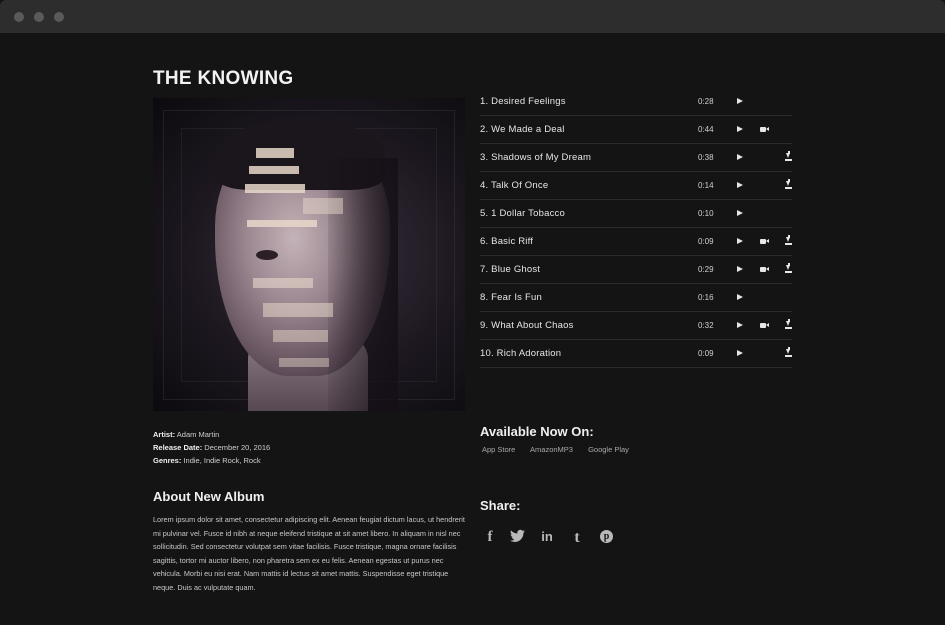 Image resolution: width=945 pixels, height=625 pixels. Describe the element at coordinates (506, 241) in the screenshot. I see `track-name: 6. Basic Riff` at that location.